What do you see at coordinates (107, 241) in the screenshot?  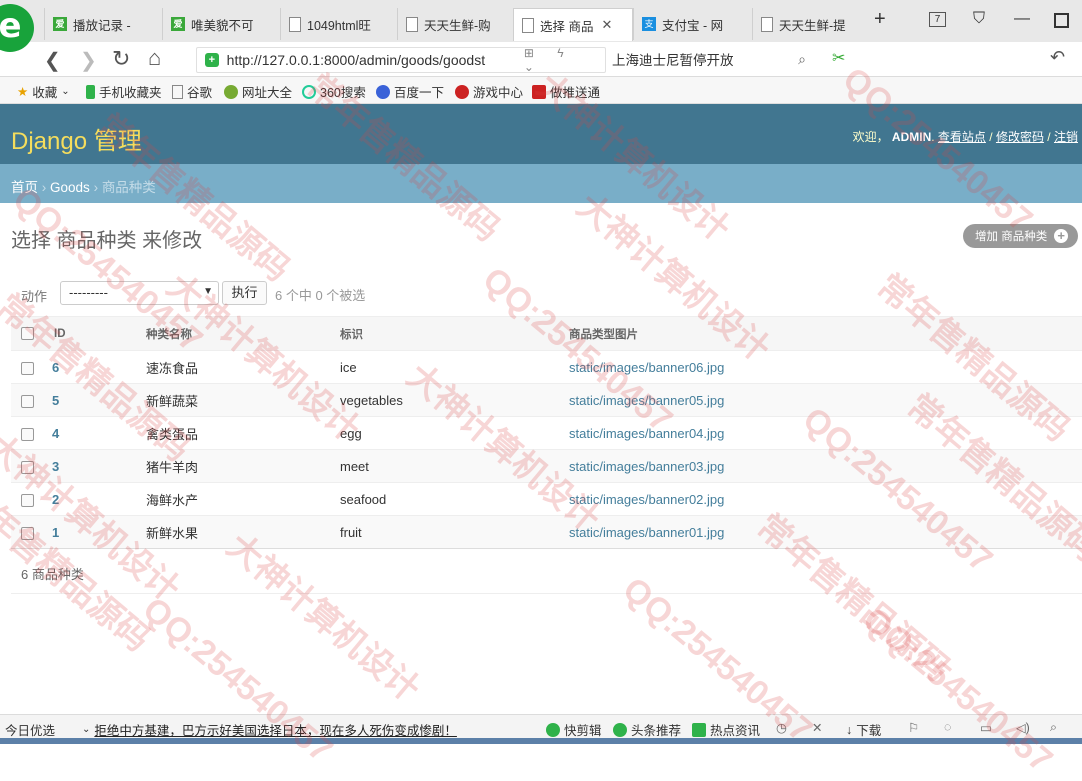 I see `page-title: 选择 商品种类 来修改` at bounding box center [107, 241].